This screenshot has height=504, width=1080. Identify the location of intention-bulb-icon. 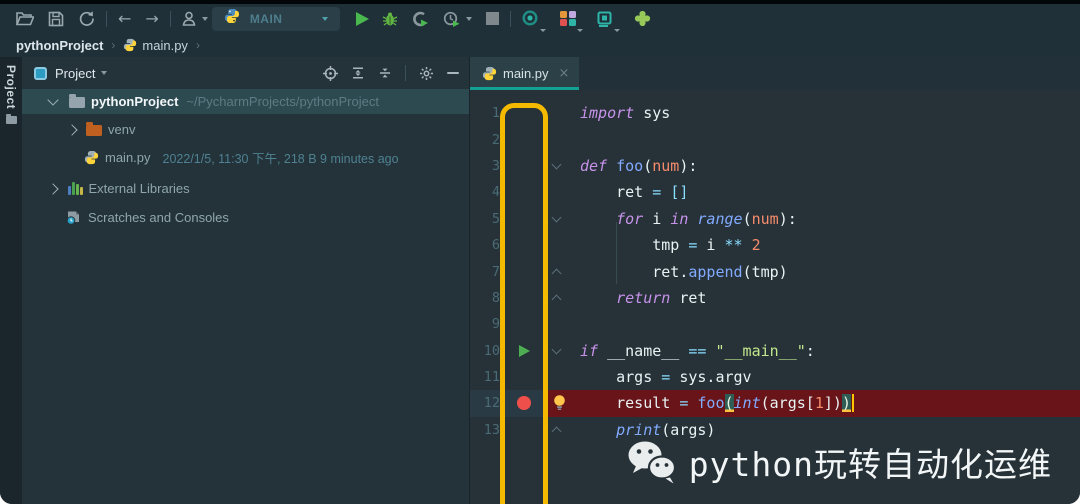
(559, 404).